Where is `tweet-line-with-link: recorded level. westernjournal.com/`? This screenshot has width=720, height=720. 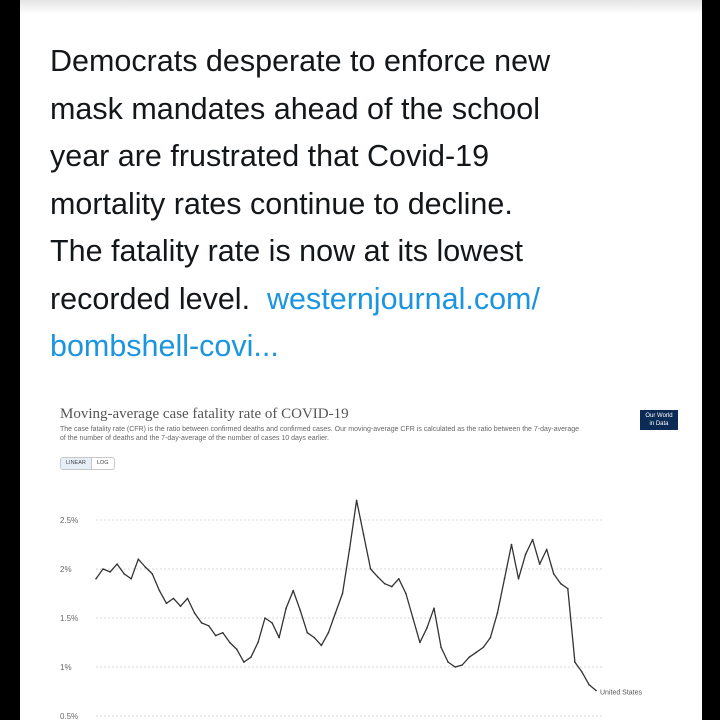
tweet-line-with-link: recorded level. westernjournal.com/ is located at coordinates (360, 300).